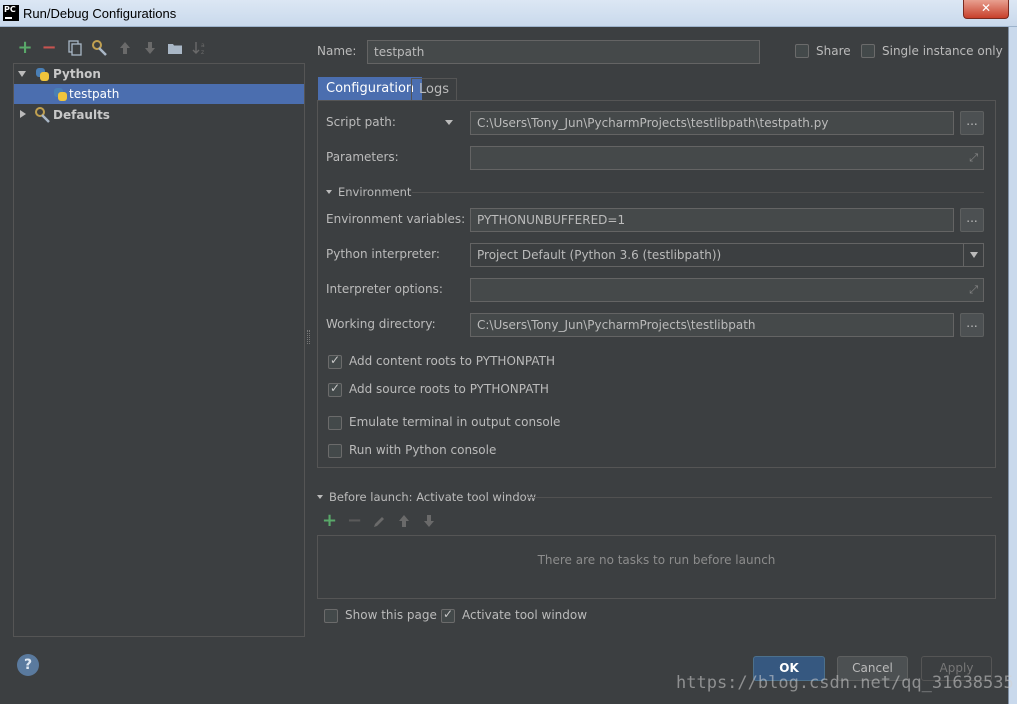 Image resolution: width=1017 pixels, height=704 pixels. Describe the element at coordinates (370, 89) in the screenshot. I see `tab-configuration: Configuration` at that location.